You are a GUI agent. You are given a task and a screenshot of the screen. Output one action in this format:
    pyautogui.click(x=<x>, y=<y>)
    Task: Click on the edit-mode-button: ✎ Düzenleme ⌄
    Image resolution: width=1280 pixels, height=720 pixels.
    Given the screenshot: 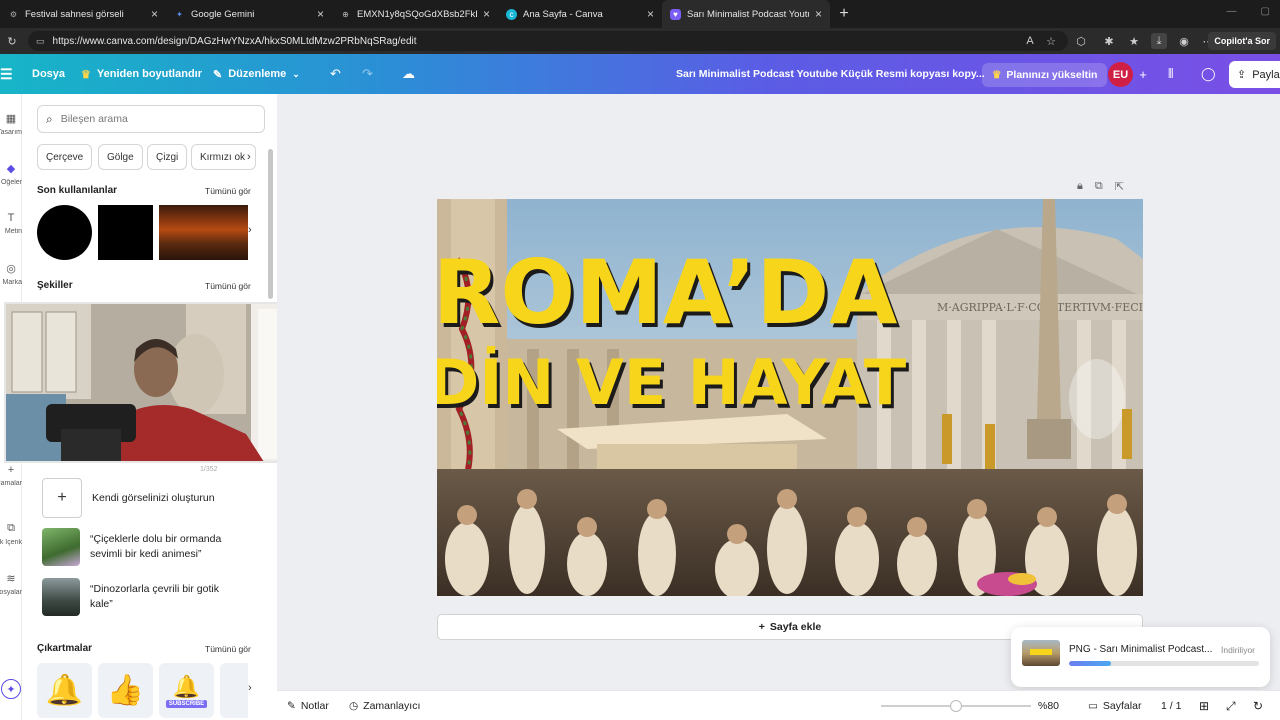 What is the action you would take?
    pyautogui.click(x=256, y=74)
    